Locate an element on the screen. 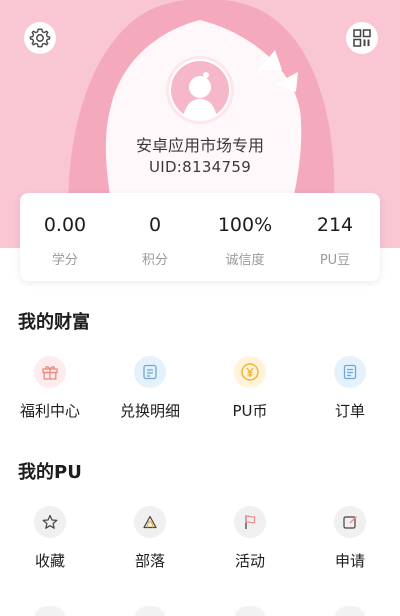  activities-button: 活动 is located at coordinates (250, 538).